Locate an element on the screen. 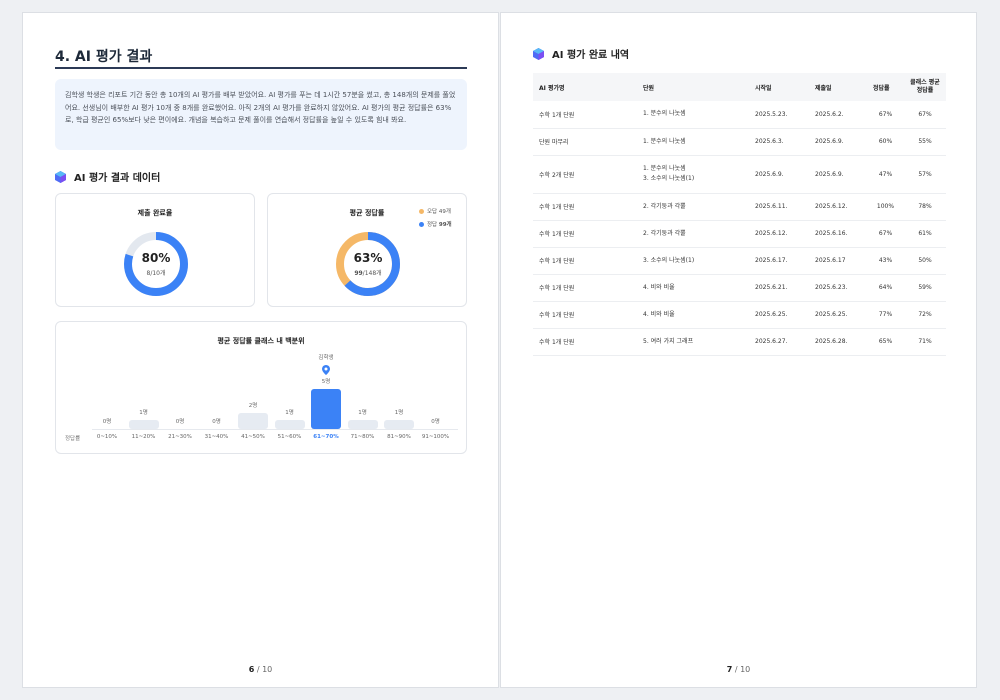 The image size is (1000, 700). cell-rate: 47% is located at coordinates (885, 174).